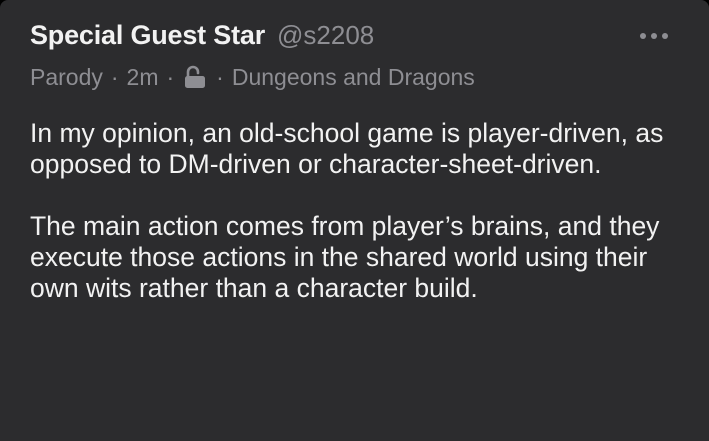 The image size is (709, 441). I want to click on more-horizontal-icon, so click(654, 36).